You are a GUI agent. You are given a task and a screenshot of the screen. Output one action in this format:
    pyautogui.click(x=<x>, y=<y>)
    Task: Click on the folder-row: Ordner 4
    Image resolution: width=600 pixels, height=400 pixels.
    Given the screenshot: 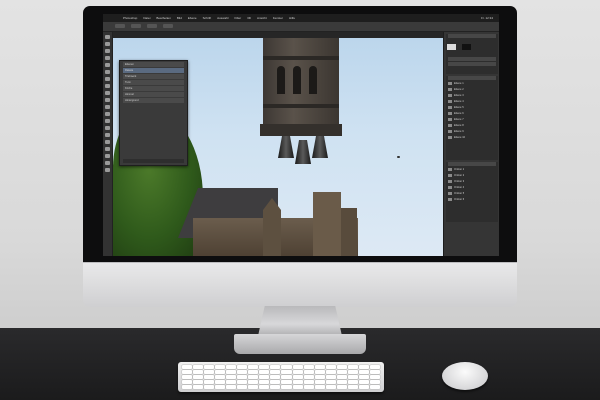 What is the action you would take?
    pyautogui.click(x=472, y=187)
    